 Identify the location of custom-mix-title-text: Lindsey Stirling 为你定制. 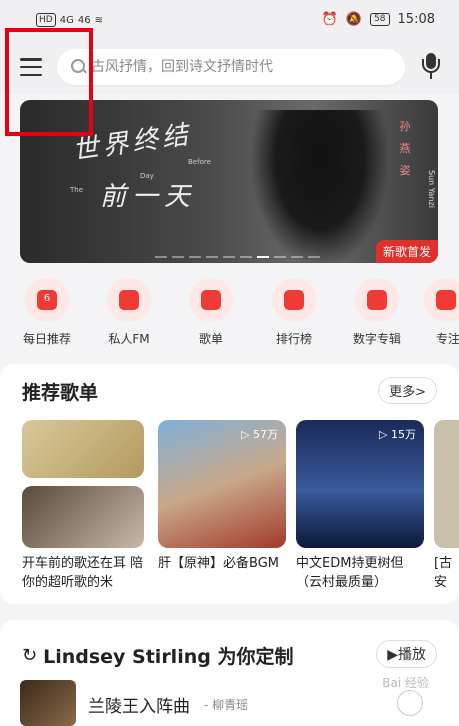
(168, 657).